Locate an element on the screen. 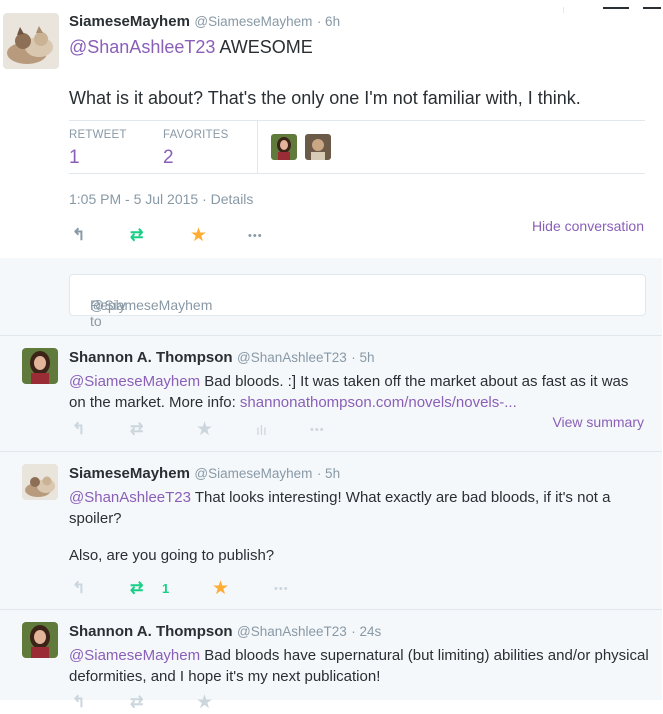  tweet-header: Shannon A. Thompson @ShanAshleeT23 · 24s is located at coordinates (225, 632).